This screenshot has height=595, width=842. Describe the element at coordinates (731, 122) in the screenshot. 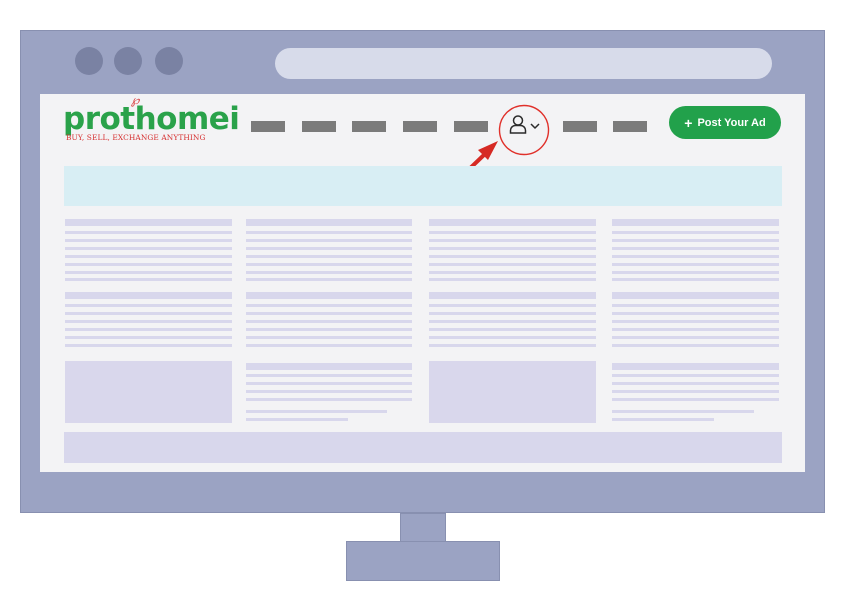

I see `post-ad-label: Post Your Ad` at that location.